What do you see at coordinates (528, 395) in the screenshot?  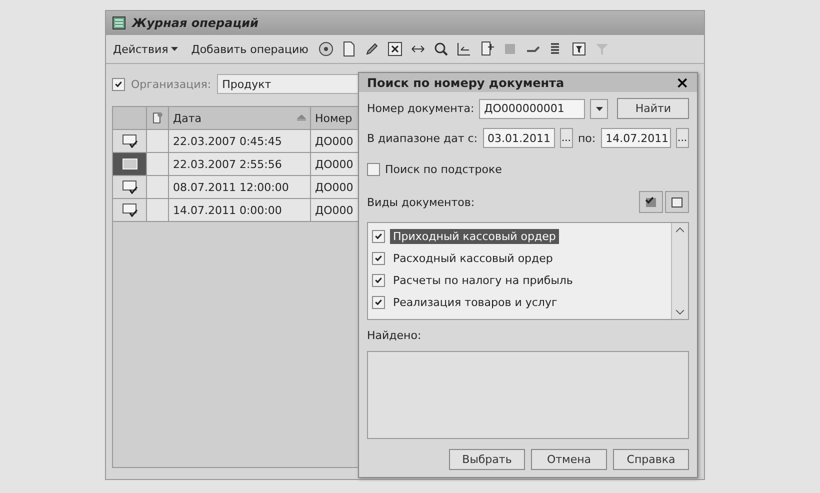 I see `found-field` at bounding box center [528, 395].